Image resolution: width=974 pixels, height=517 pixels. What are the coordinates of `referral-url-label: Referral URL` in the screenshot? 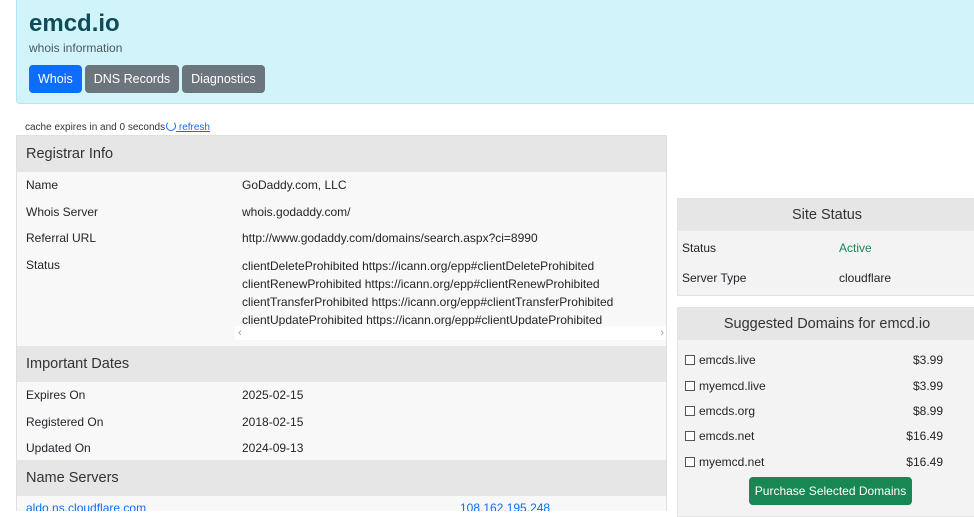 It's located at (61, 238).